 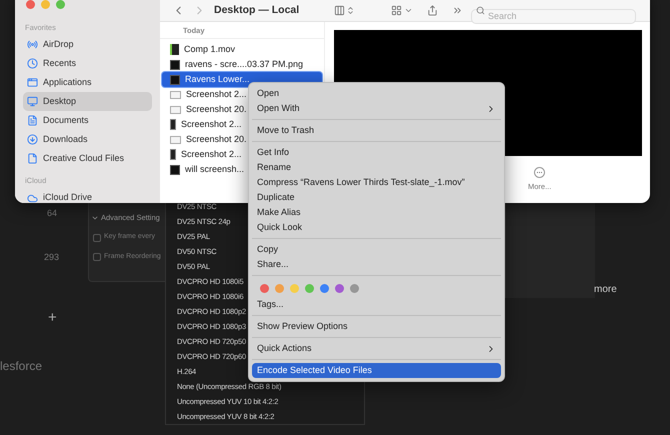 What do you see at coordinates (87, 195) in the screenshot?
I see `sidebar-item: iCloud Drive` at bounding box center [87, 195].